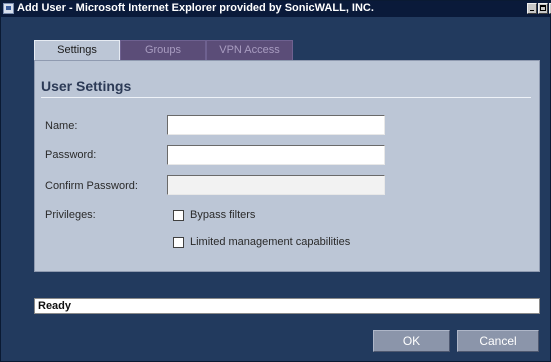 The image size is (551, 362). I want to click on name-field, so click(276, 125).